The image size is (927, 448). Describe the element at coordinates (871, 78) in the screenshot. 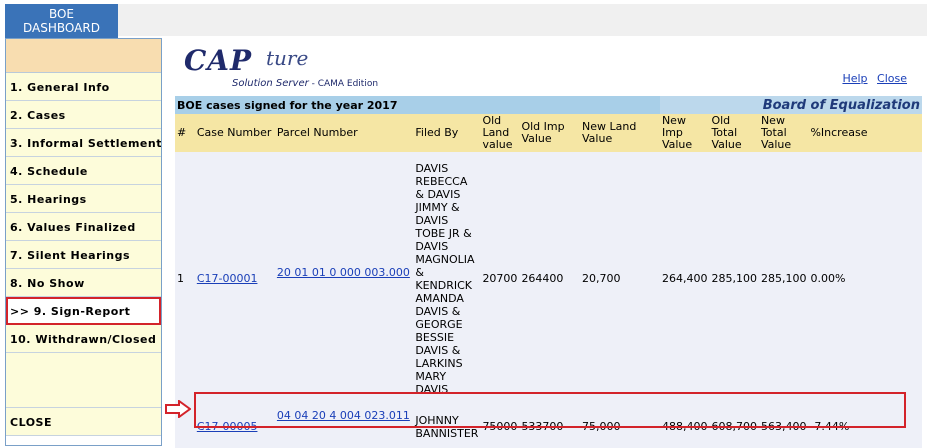

I see `top-links: Help Close` at that location.